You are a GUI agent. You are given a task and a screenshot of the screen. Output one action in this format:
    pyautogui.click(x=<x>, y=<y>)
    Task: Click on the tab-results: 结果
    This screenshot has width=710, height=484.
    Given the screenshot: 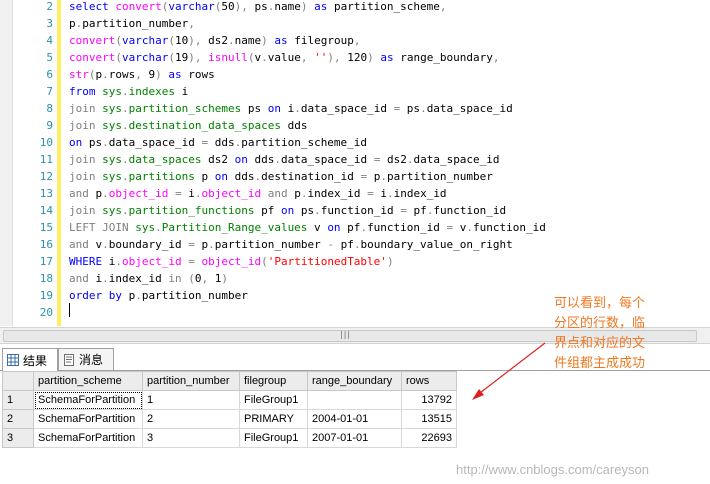 What is the action you would take?
    pyautogui.click(x=30, y=359)
    